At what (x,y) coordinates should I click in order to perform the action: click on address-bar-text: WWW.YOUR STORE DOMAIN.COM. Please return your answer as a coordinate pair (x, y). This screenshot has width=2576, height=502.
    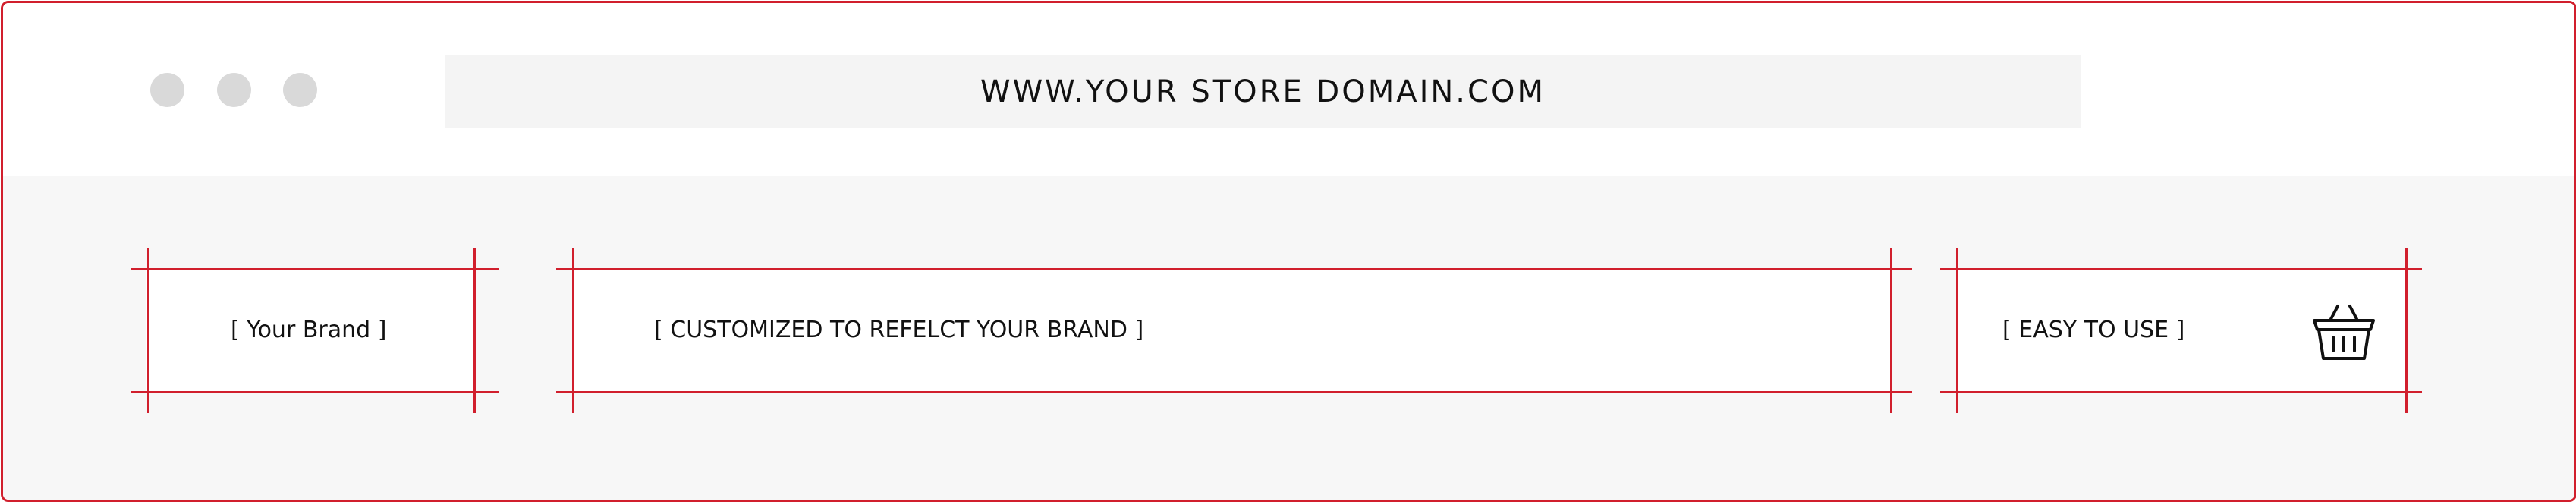
    Looking at the image, I should click on (1263, 91).